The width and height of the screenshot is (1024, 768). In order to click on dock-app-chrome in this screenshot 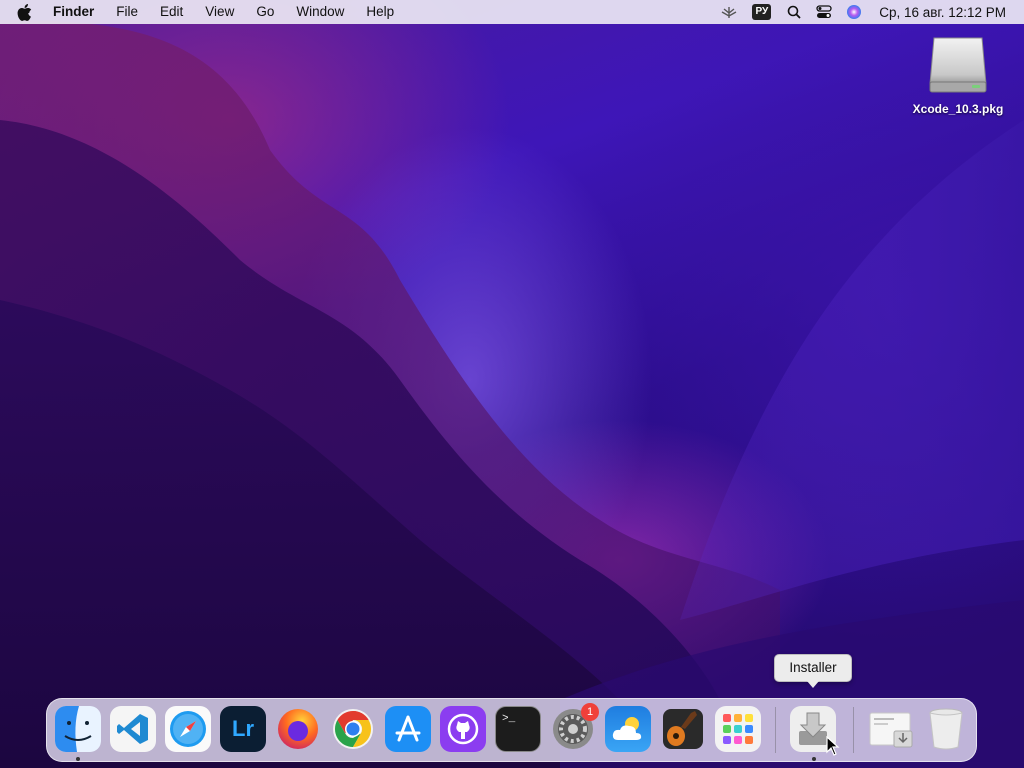, I will do `click(353, 729)`.